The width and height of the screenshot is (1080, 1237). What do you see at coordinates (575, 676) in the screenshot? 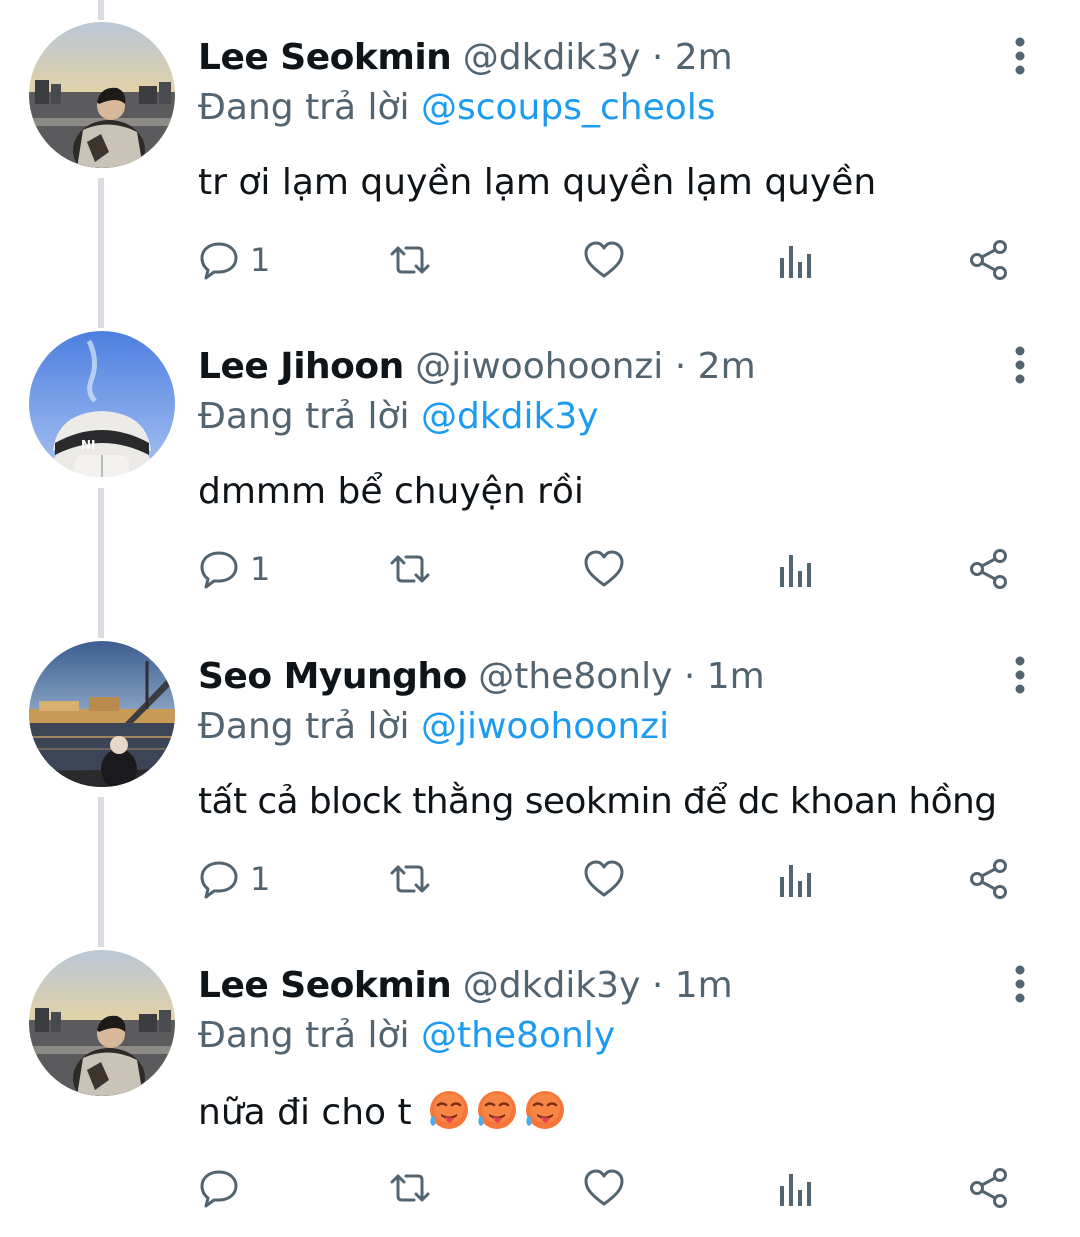
I see `user-handle: @the8only` at bounding box center [575, 676].